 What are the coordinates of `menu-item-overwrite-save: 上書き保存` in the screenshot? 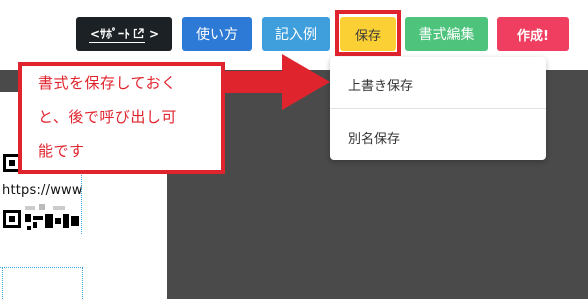 It's located at (380, 84).